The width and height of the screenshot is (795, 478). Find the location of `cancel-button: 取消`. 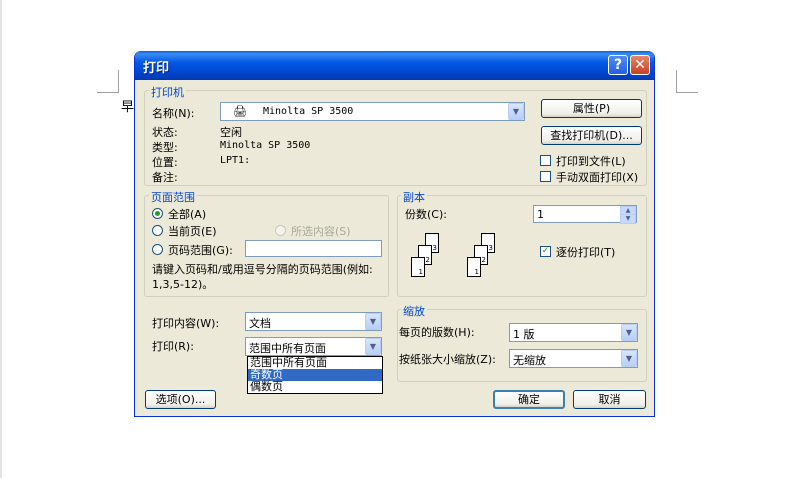

cancel-button: 取消 is located at coordinates (609, 399).